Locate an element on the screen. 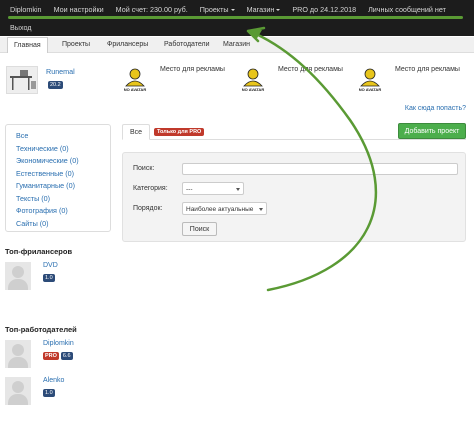 This screenshot has height=424, width=474. desk-image-icon is located at coordinates (23, 80).